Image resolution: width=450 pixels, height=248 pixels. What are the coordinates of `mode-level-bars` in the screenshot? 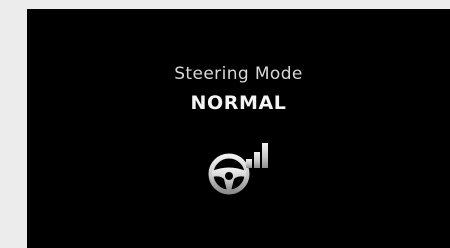 It's located at (257, 155).